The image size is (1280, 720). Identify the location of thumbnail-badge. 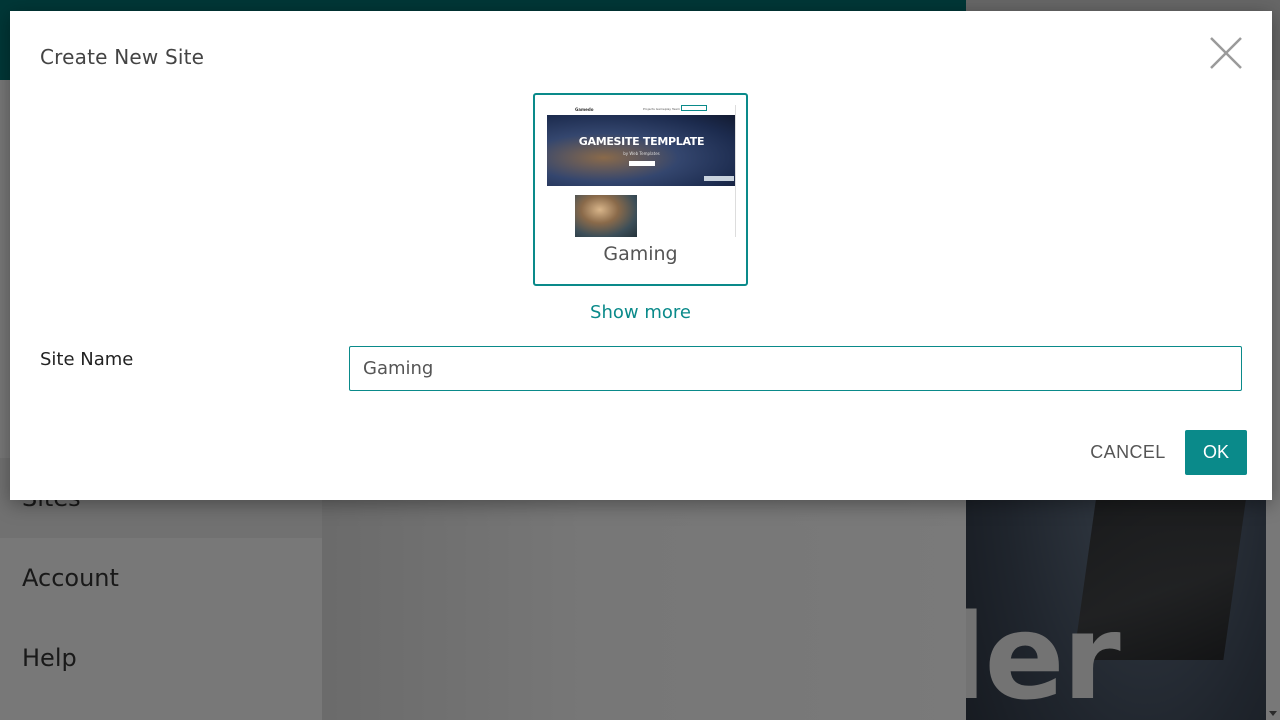
(719, 178).